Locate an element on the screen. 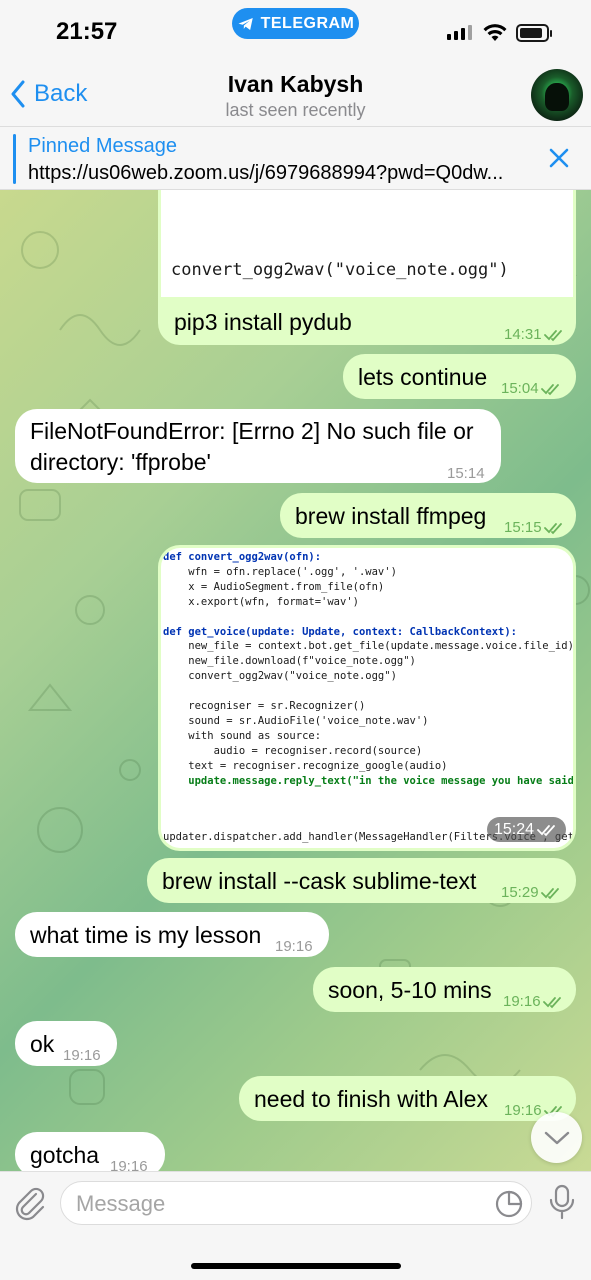 This screenshot has height=1280, width=591. code-line: new_file.download(f"voice_note.ogg") is located at coordinates (289, 661).